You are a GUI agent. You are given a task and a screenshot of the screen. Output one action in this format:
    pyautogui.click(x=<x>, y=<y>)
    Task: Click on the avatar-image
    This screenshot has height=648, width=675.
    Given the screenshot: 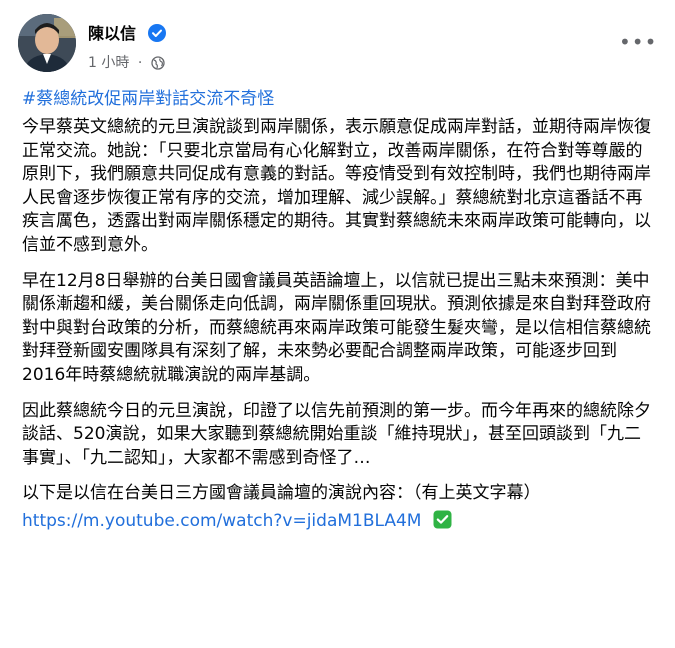 What is the action you would take?
    pyautogui.click(x=47, y=43)
    